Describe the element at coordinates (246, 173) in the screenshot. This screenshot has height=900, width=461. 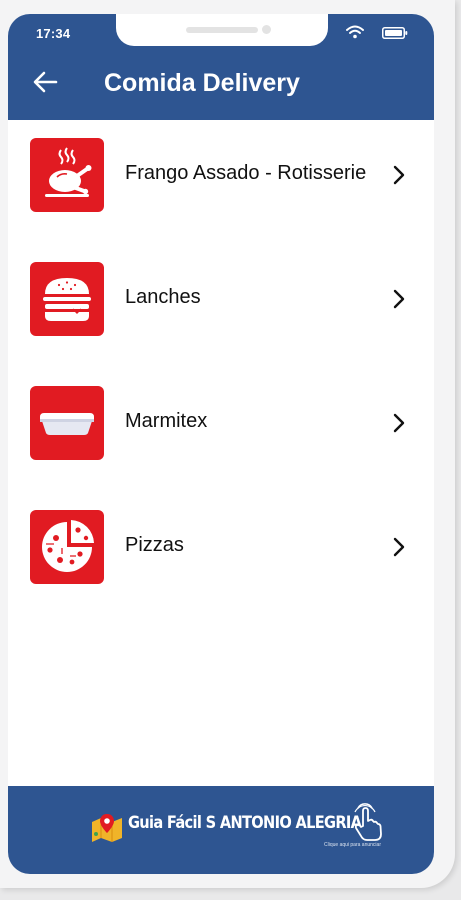
I see `category-label: Frango Assado - Rotisserie` at that location.